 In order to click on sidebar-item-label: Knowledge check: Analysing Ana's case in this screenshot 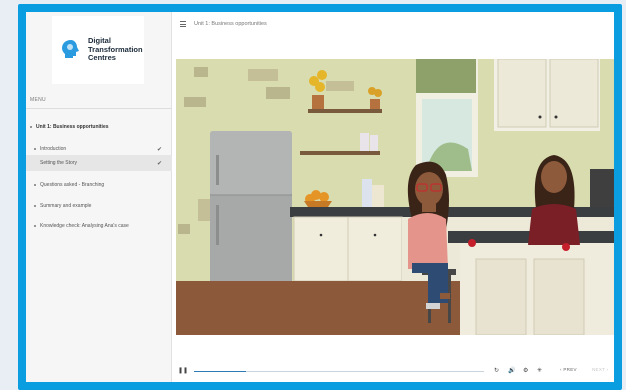, I will do `click(84, 226)`.